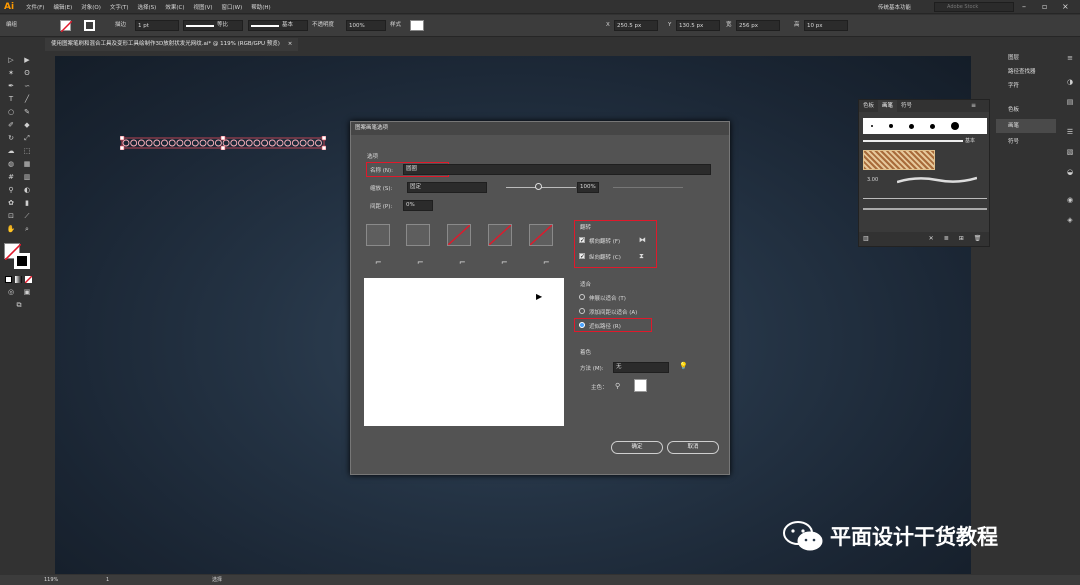 This screenshot has height=585, width=1080. What do you see at coordinates (11, 203) in the screenshot?
I see `symbol-sprayer-icon: ✿` at bounding box center [11, 203].